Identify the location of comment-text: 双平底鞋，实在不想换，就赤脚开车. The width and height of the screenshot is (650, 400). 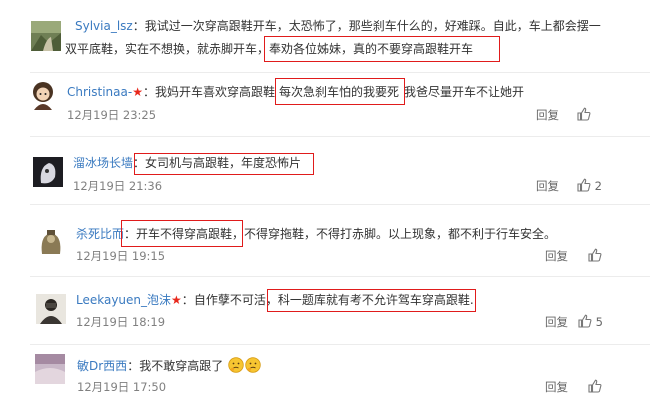
(161, 49).